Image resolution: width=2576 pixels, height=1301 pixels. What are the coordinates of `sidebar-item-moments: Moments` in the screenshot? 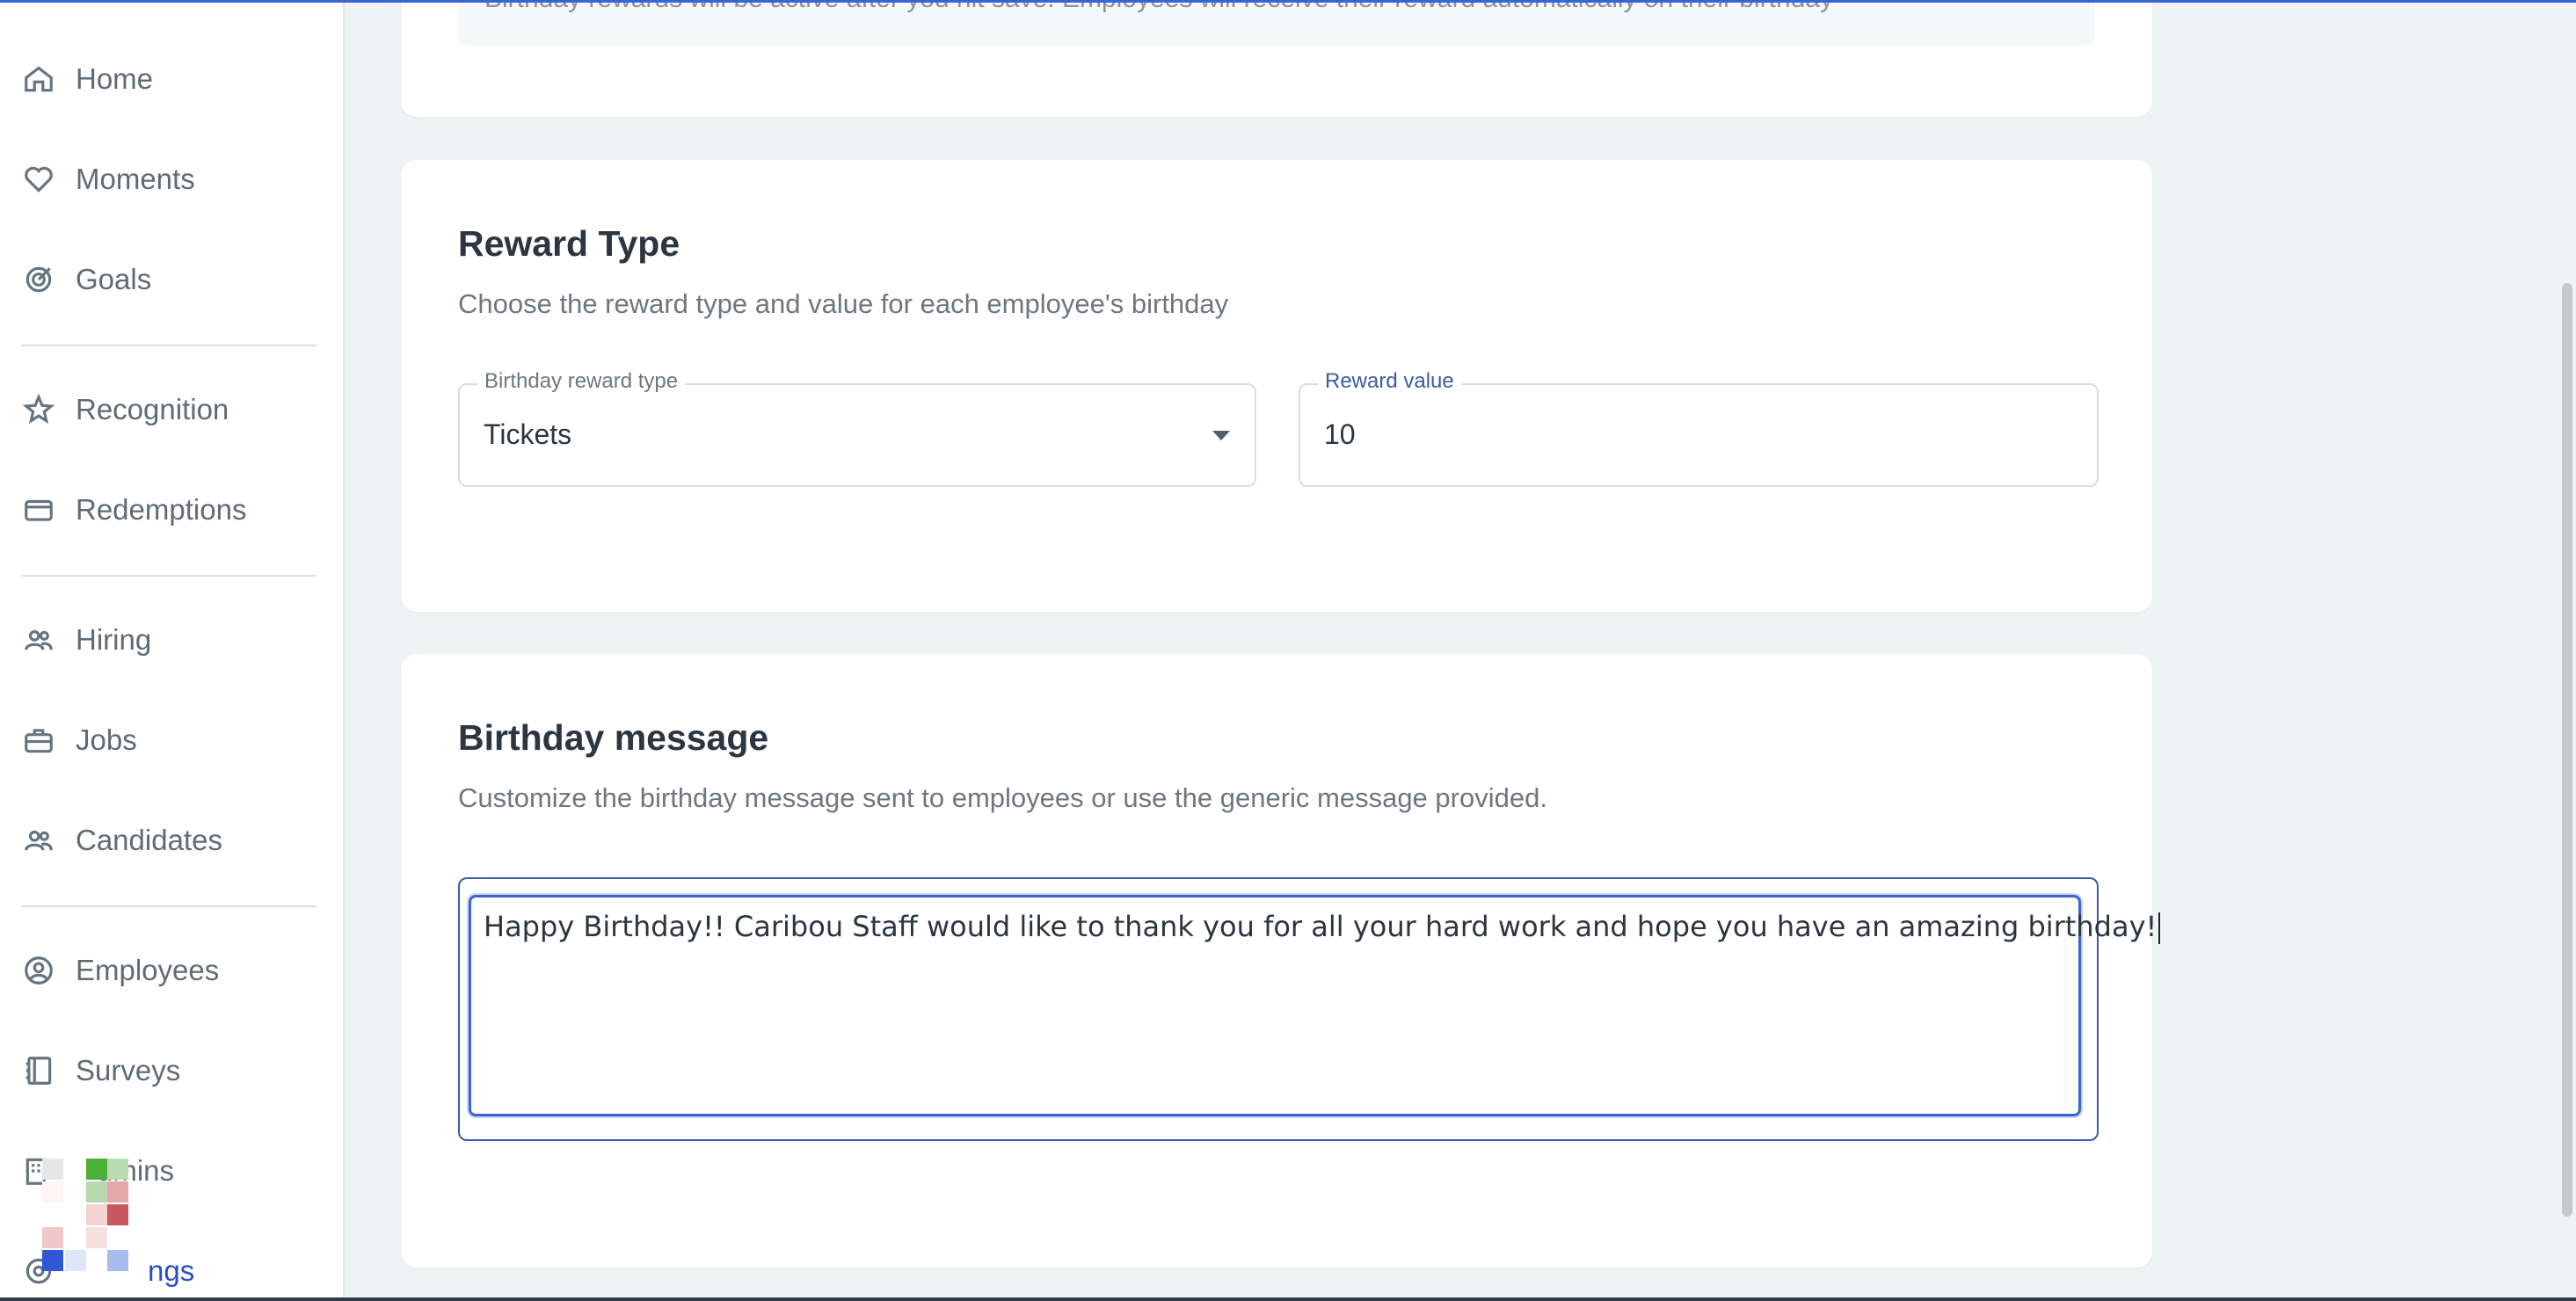 It's located at (170, 179).